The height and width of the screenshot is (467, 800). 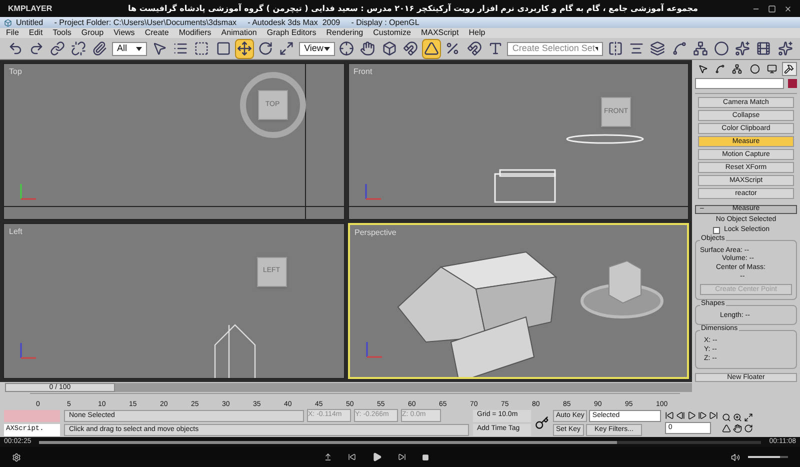 I want to click on dropdown: View, so click(x=317, y=49).